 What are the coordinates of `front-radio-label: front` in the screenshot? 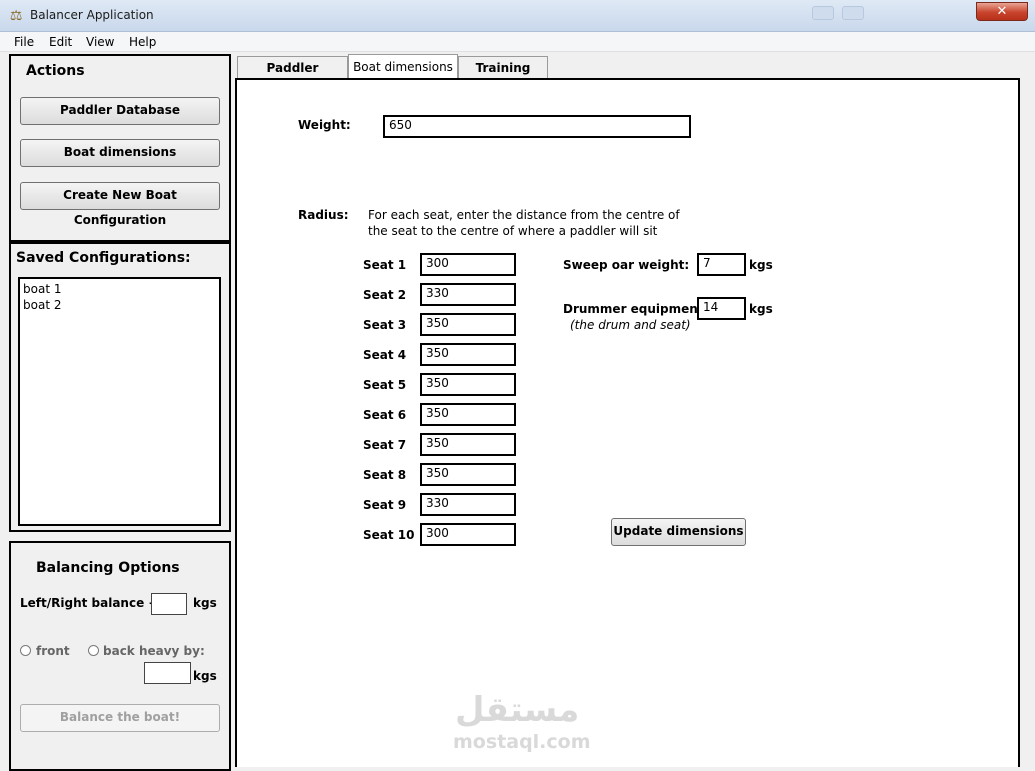 It's located at (53, 651).